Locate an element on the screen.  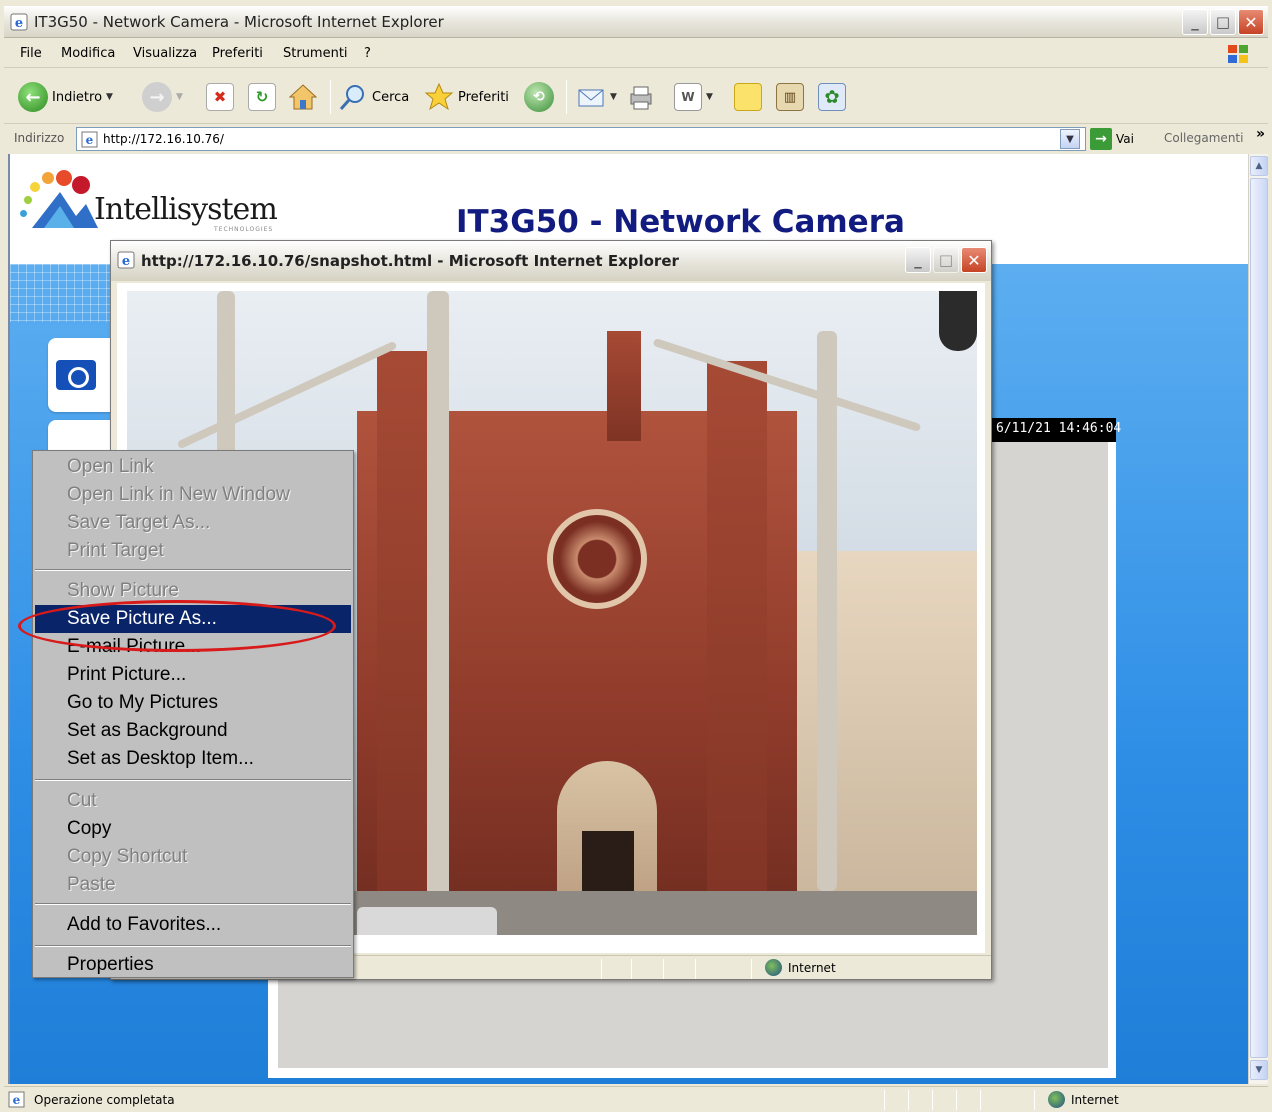
home-button is located at coordinates (303, 97).